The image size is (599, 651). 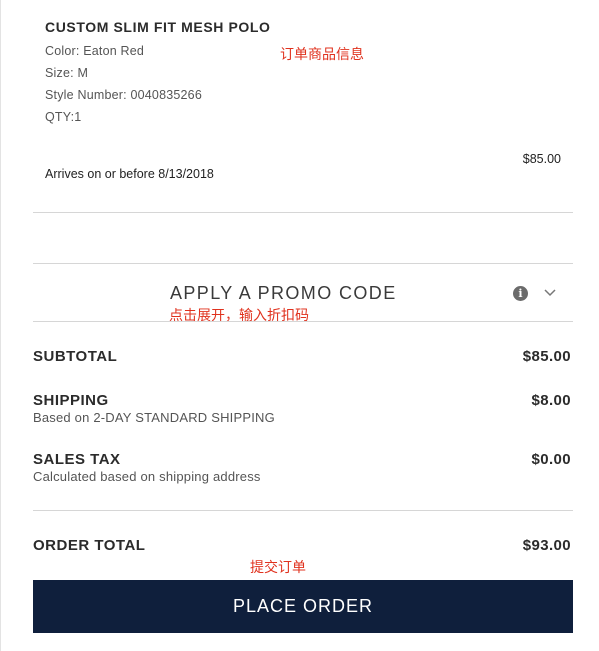 What do you see at coordinates (322, 55) in the screenshot?
I see `annotation-order-info: 订单商品信息` at bounding box center [322, 55].